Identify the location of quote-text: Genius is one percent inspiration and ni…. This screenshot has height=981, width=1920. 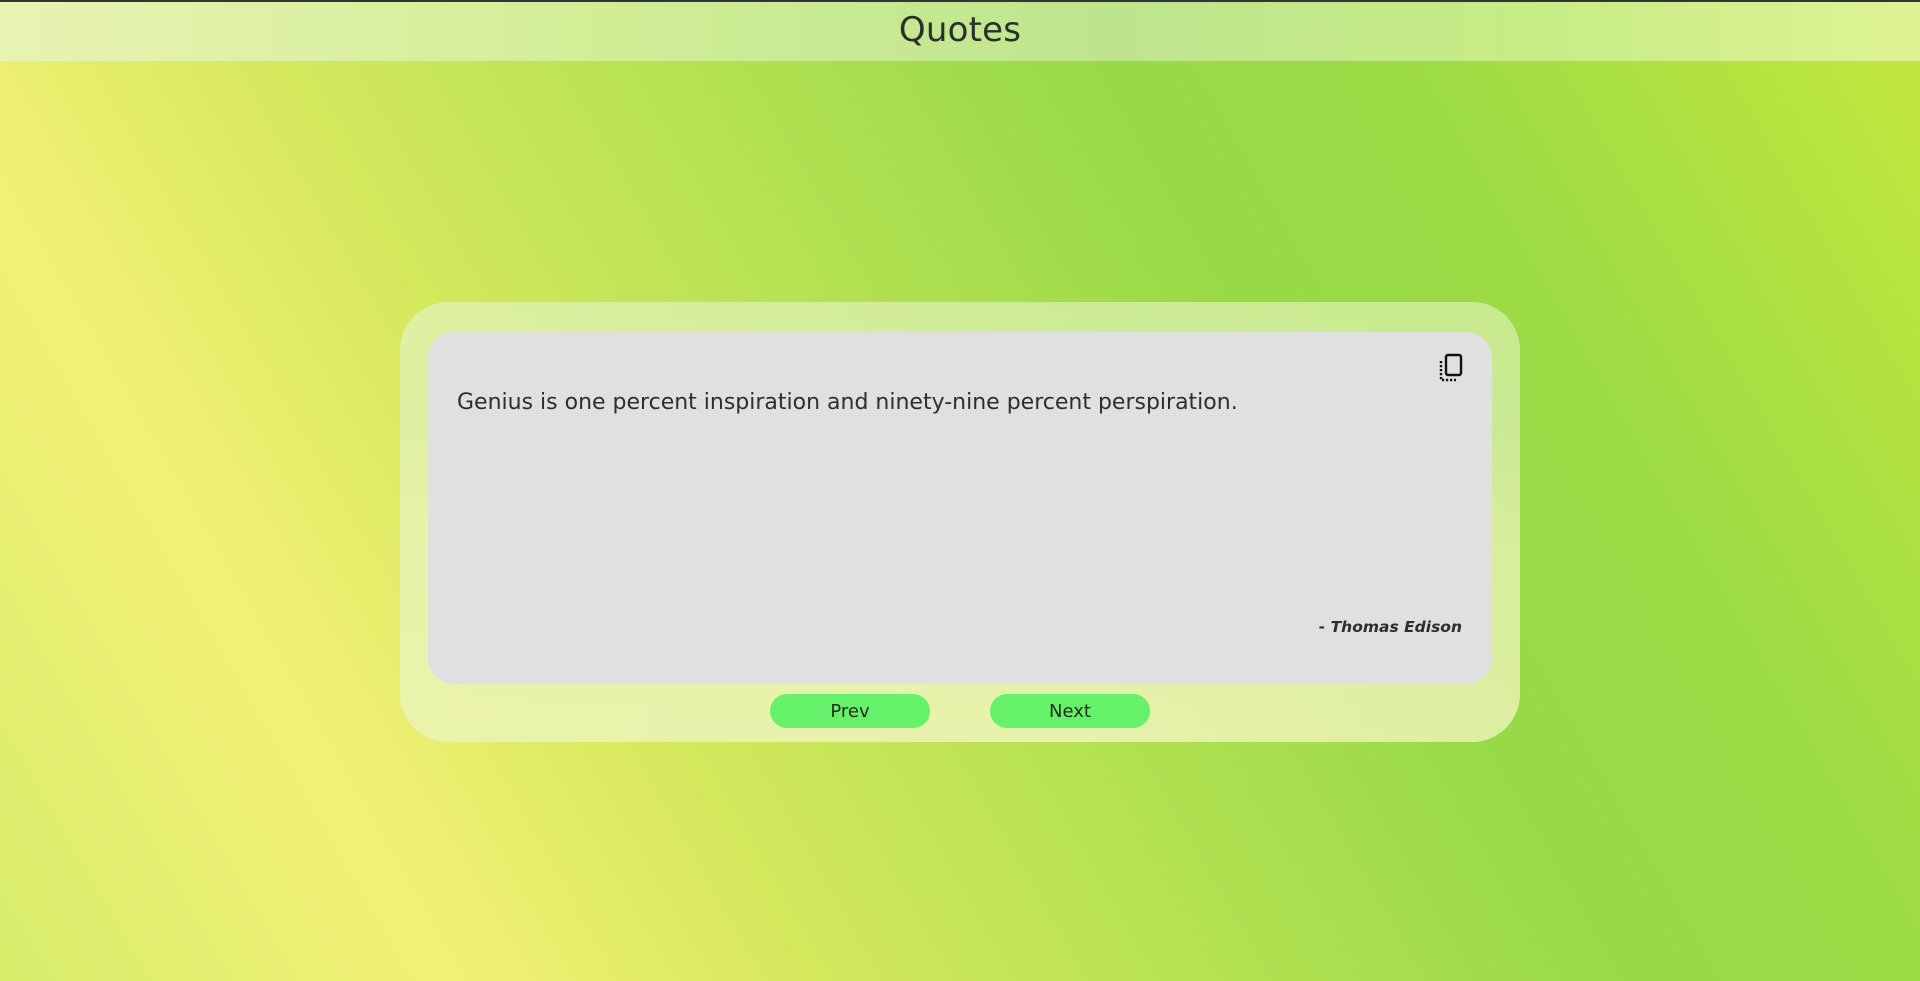
(847, 402).